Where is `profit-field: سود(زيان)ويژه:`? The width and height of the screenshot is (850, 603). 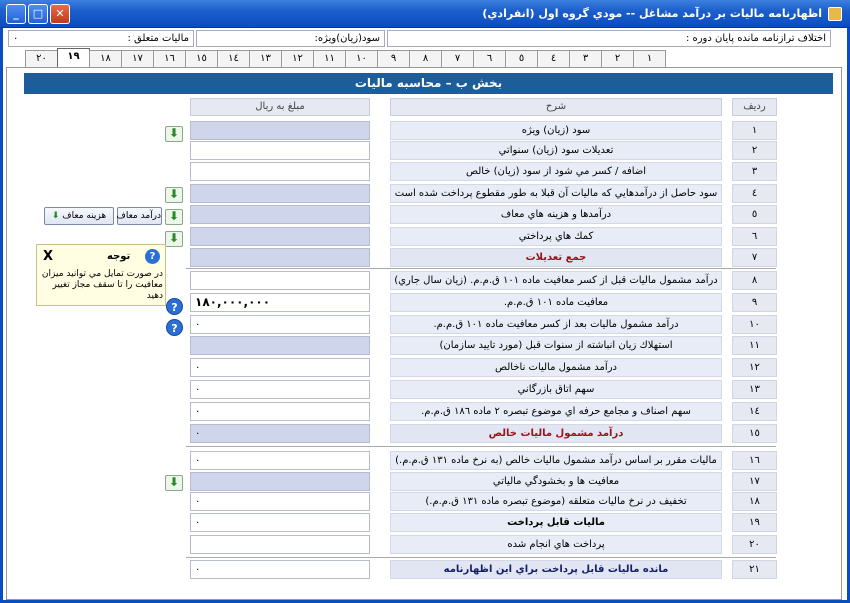 profit-field: سود(زيان)ويژه: is located at coordinates (290, 38).